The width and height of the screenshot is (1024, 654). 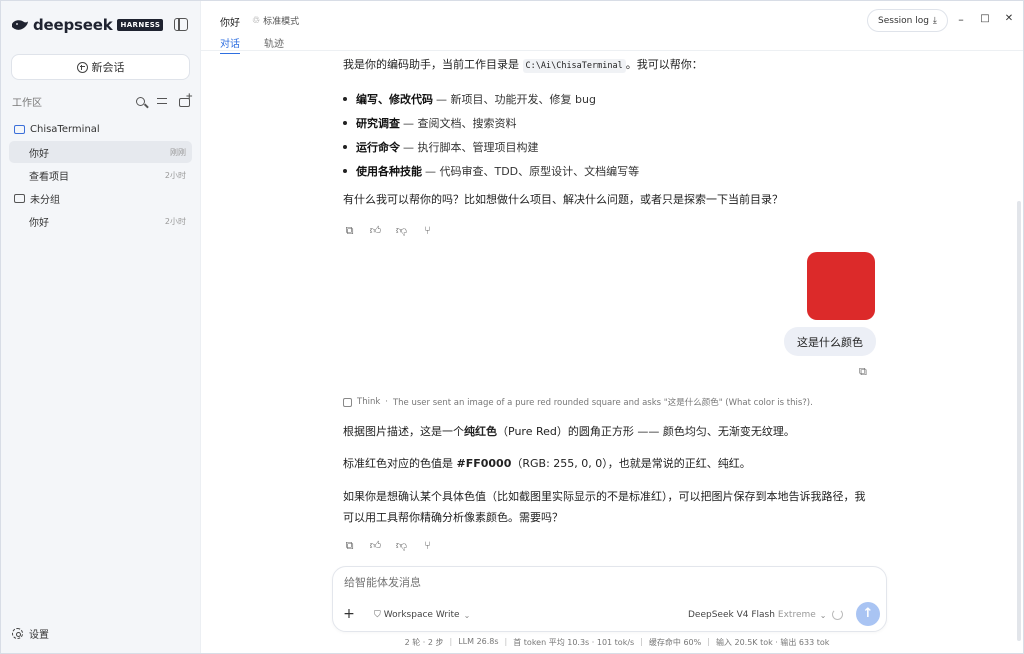 I want to click on mode-label: 标准模式, so click(x=281, y=22).